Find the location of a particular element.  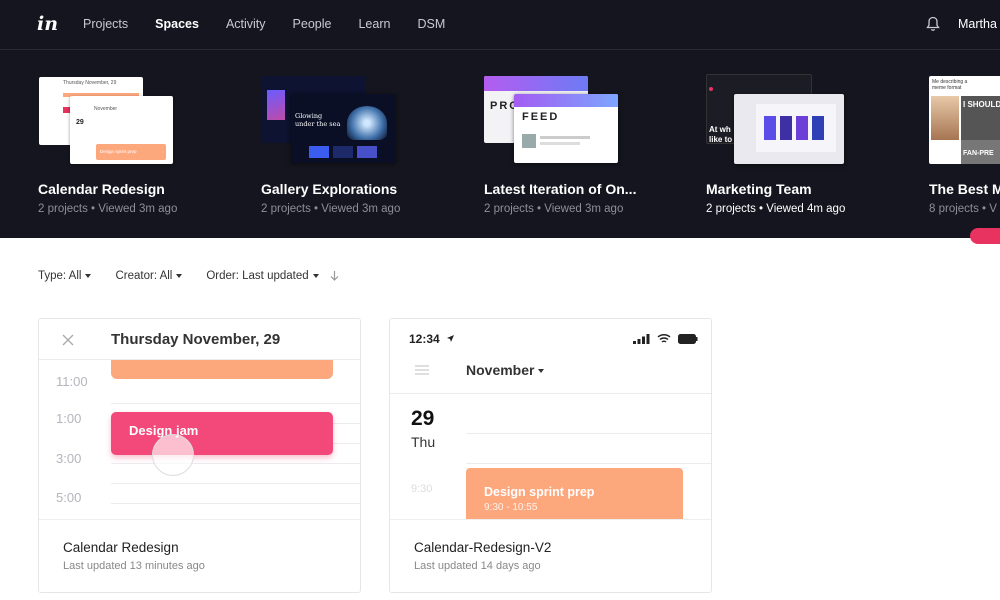

project-name: Calendar-Redesign-V2 is located at coordinates (482, 547).